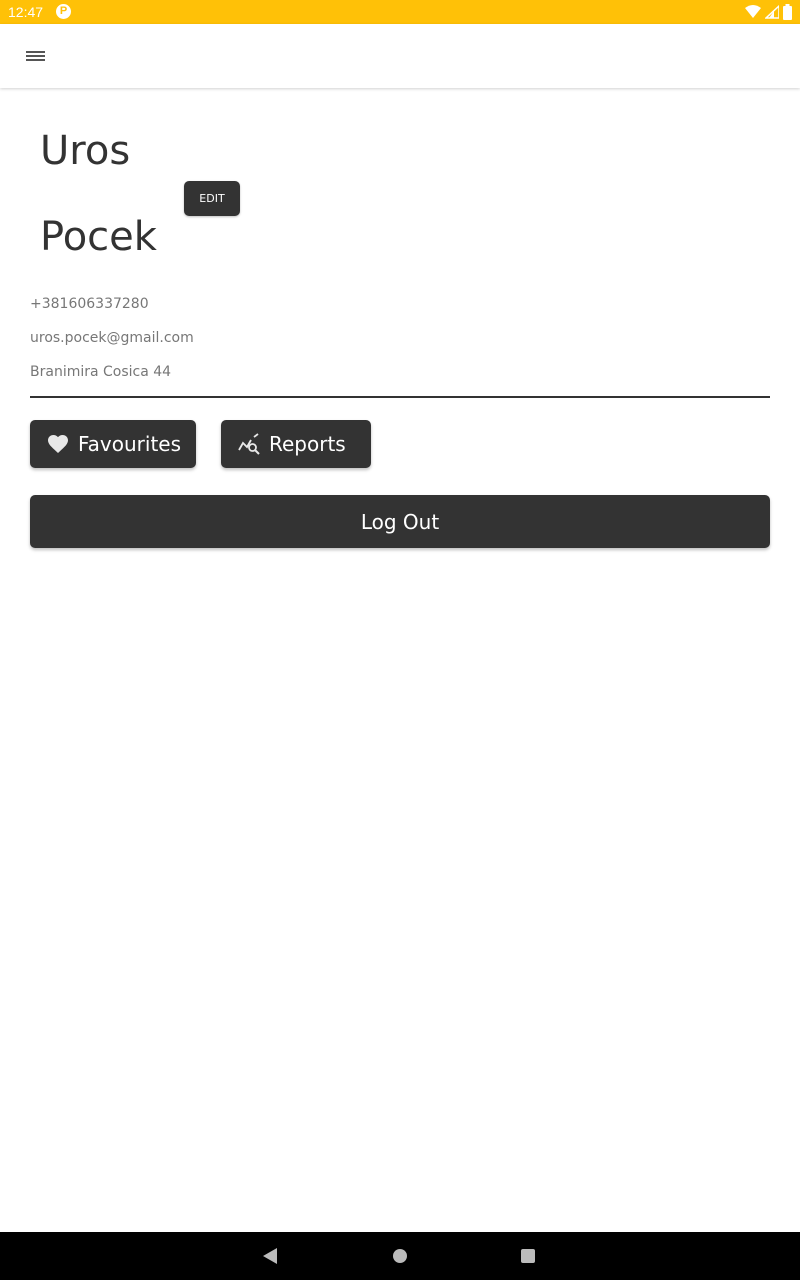 Image resolution: width=800 pixels, height=1280 pixels. I want to click on favourites-label: Favourites, so click(130, 444).